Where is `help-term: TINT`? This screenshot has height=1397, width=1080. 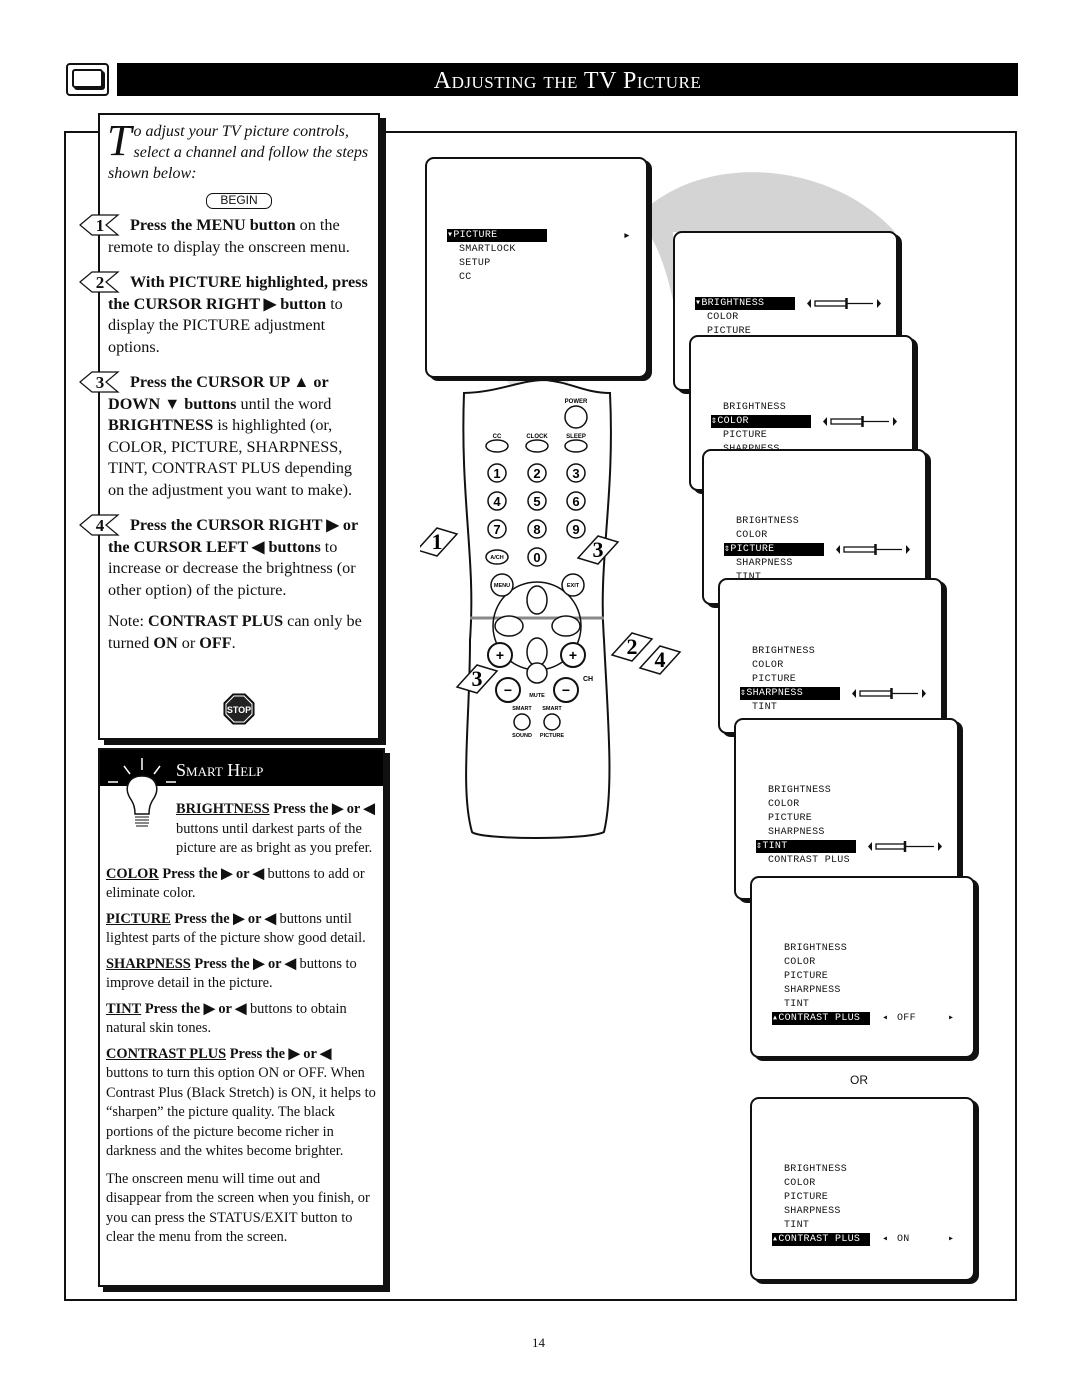 help-term: TINT is located at coordinates (124, 1008).